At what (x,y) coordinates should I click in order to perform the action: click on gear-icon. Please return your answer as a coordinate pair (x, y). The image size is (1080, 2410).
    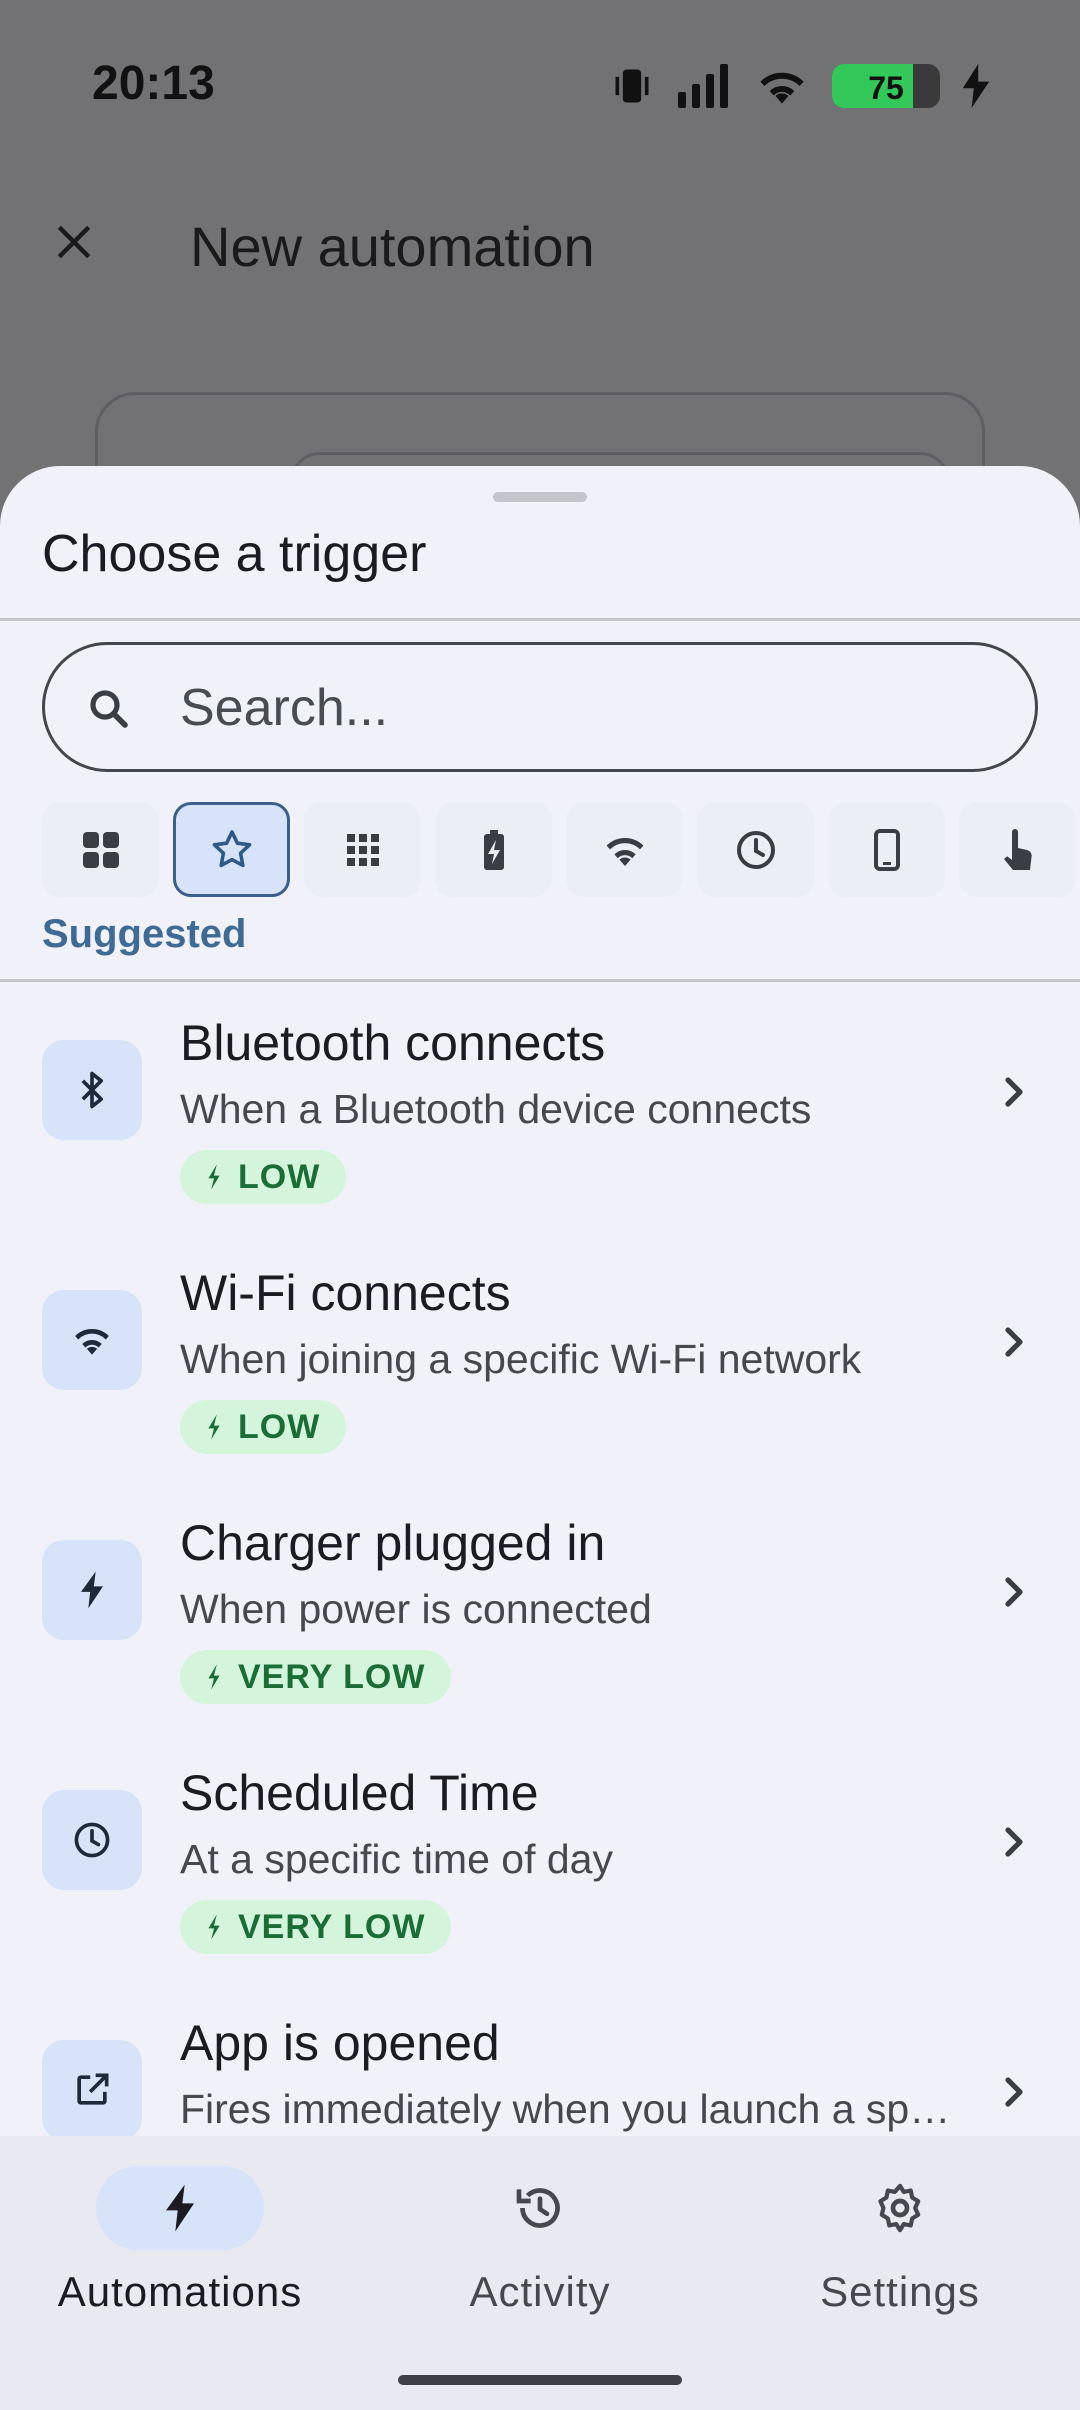
    Looking at the image, I should click on (899, 2208).